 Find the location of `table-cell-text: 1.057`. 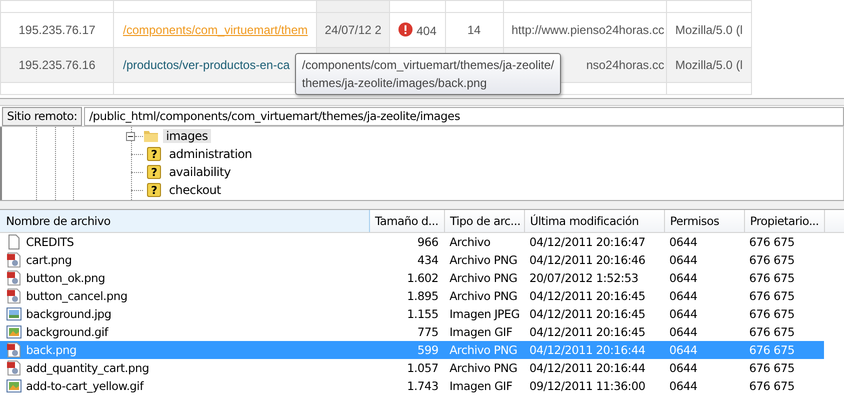

table-cell-text: 1.057 is located at coordinates (423, 368).